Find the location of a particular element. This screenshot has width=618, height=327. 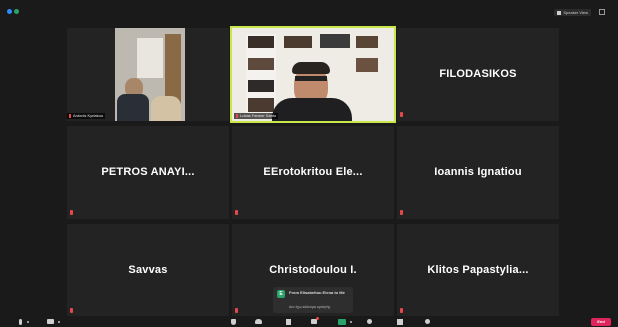

sender-avatar: E is located at coordinates (281, 294).